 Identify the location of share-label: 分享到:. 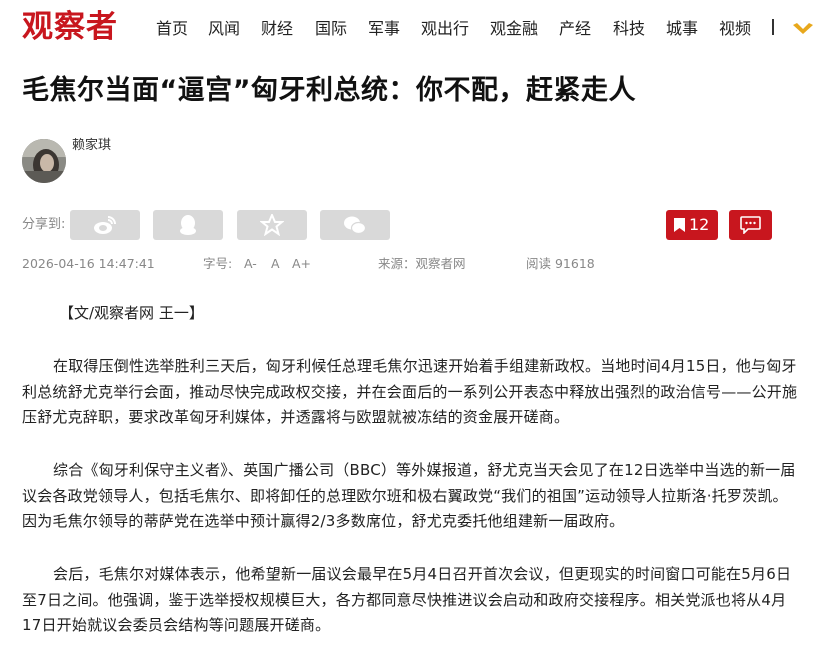
(44, 224).